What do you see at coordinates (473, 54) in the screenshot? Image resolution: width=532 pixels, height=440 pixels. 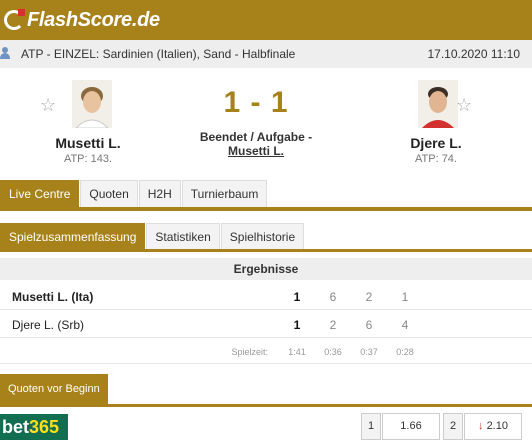 I see `match-datetime: 17.10.2020 11:10` at bounding box center [473, 54].